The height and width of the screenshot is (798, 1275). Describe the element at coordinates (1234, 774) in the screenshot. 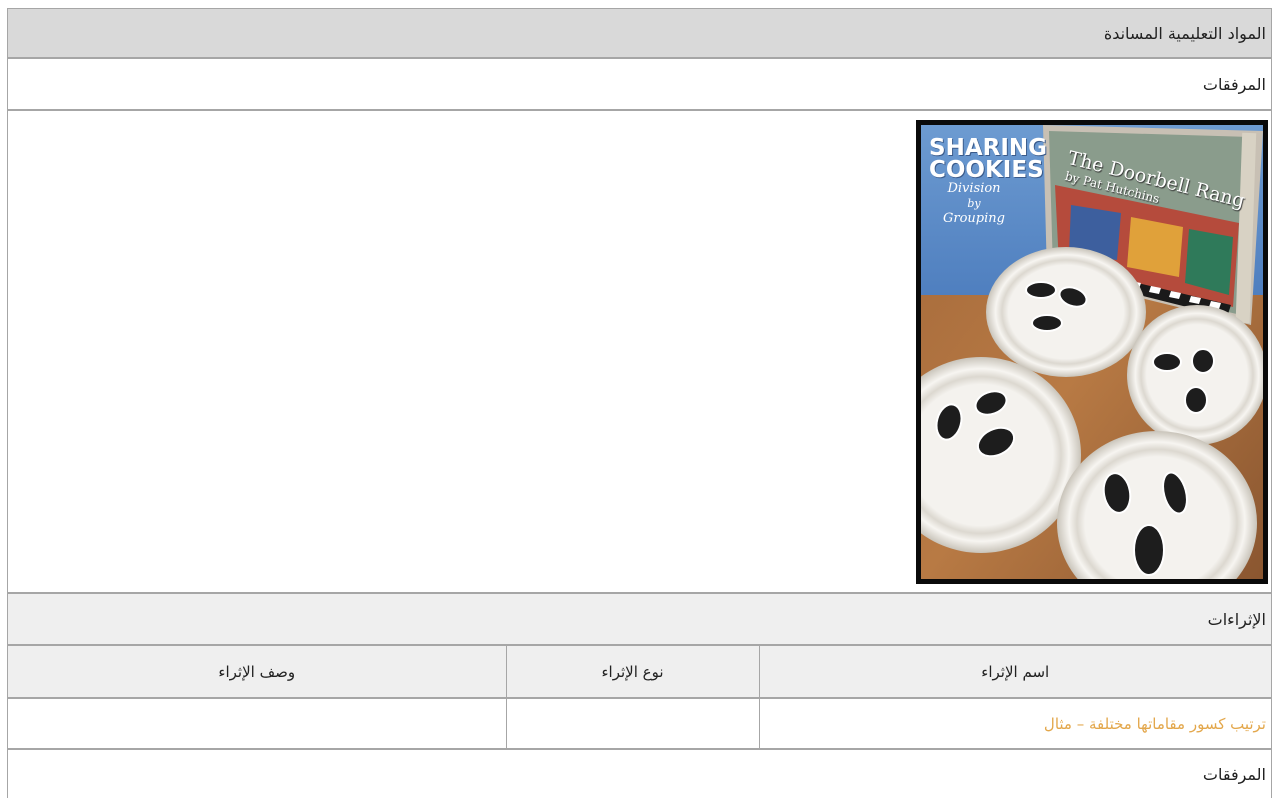

I see `attachments-label-2: المرفقات` at that location.